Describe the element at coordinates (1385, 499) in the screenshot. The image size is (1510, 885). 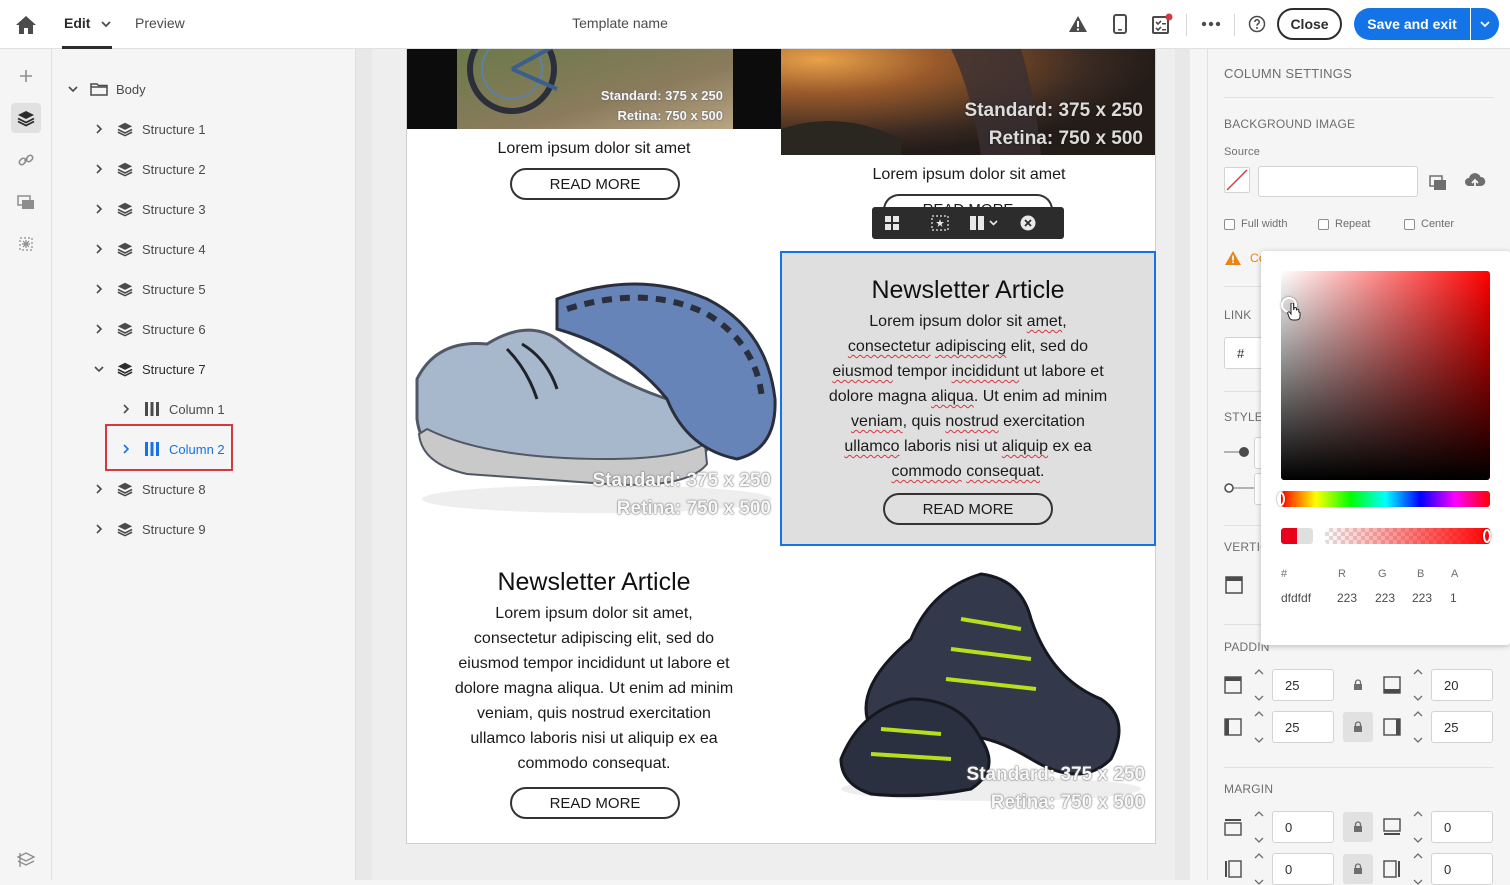
I see `hue-slider` at that location.